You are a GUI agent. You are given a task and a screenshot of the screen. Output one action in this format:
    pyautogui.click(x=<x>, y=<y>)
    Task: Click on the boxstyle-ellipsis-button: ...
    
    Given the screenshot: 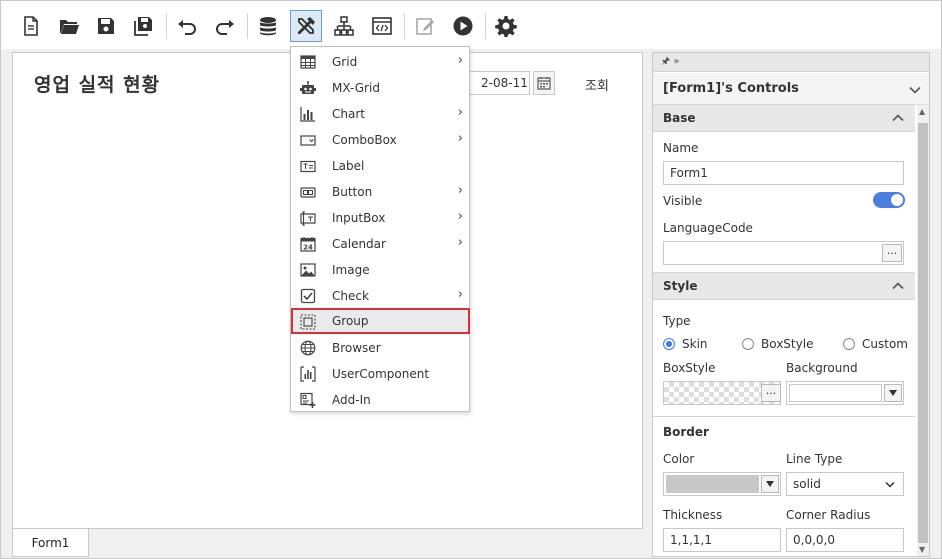 What is the action you would take?
    pyautogui.click(x=771, y=393)
    